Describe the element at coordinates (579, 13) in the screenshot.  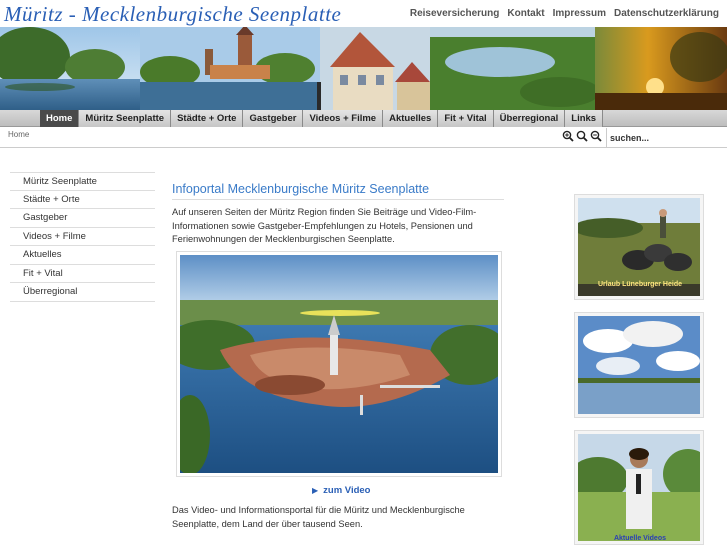
I see `link-impressum: Impressum` at that location.